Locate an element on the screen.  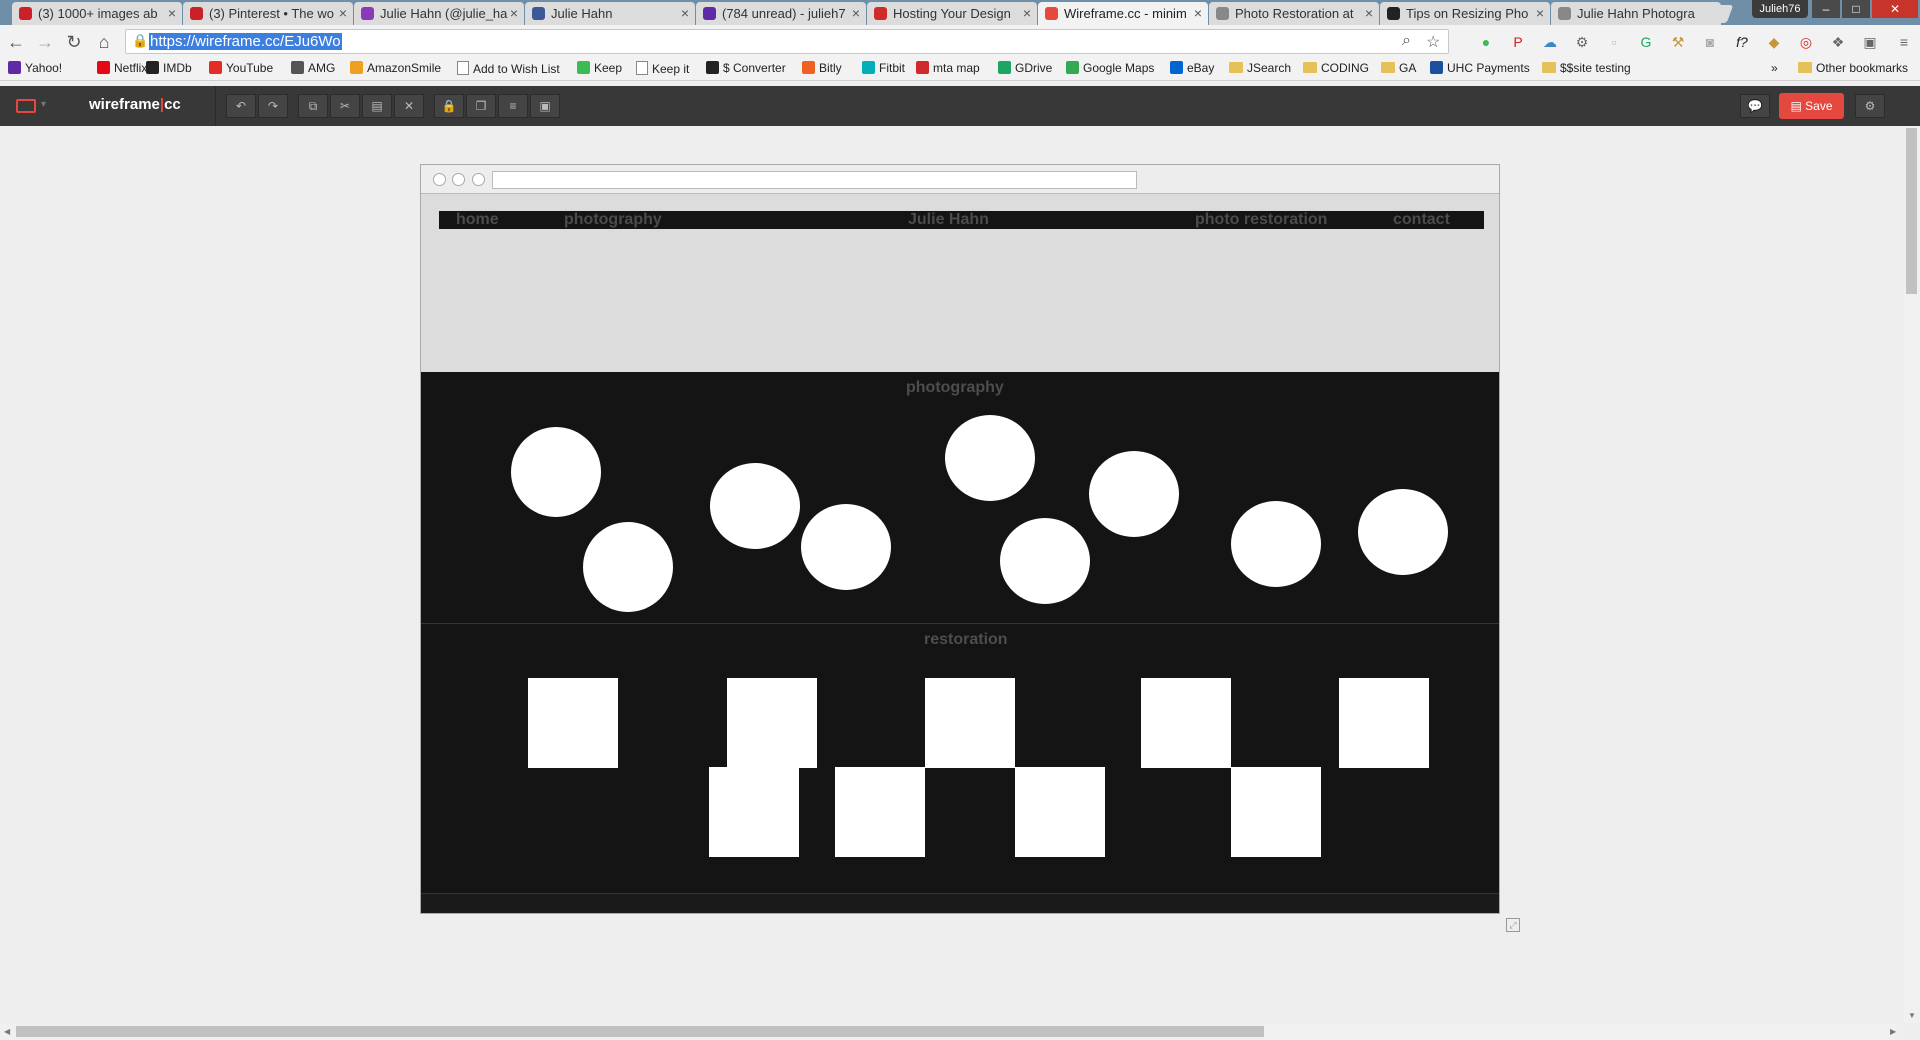
browser-tab: (3) Pinterest • The wo × is located at coordinates (268, 13).